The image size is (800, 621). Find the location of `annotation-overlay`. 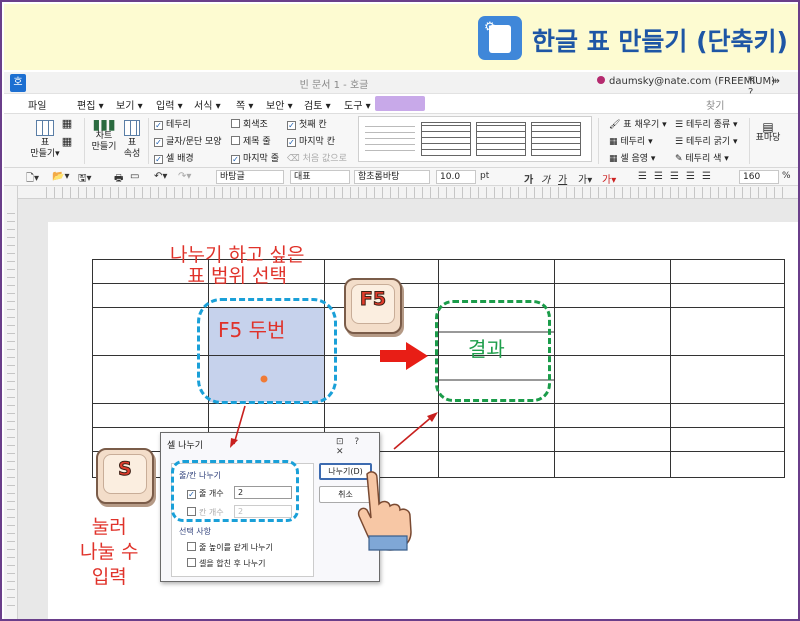

annotation-overlay is located at coordinates (334, 396).